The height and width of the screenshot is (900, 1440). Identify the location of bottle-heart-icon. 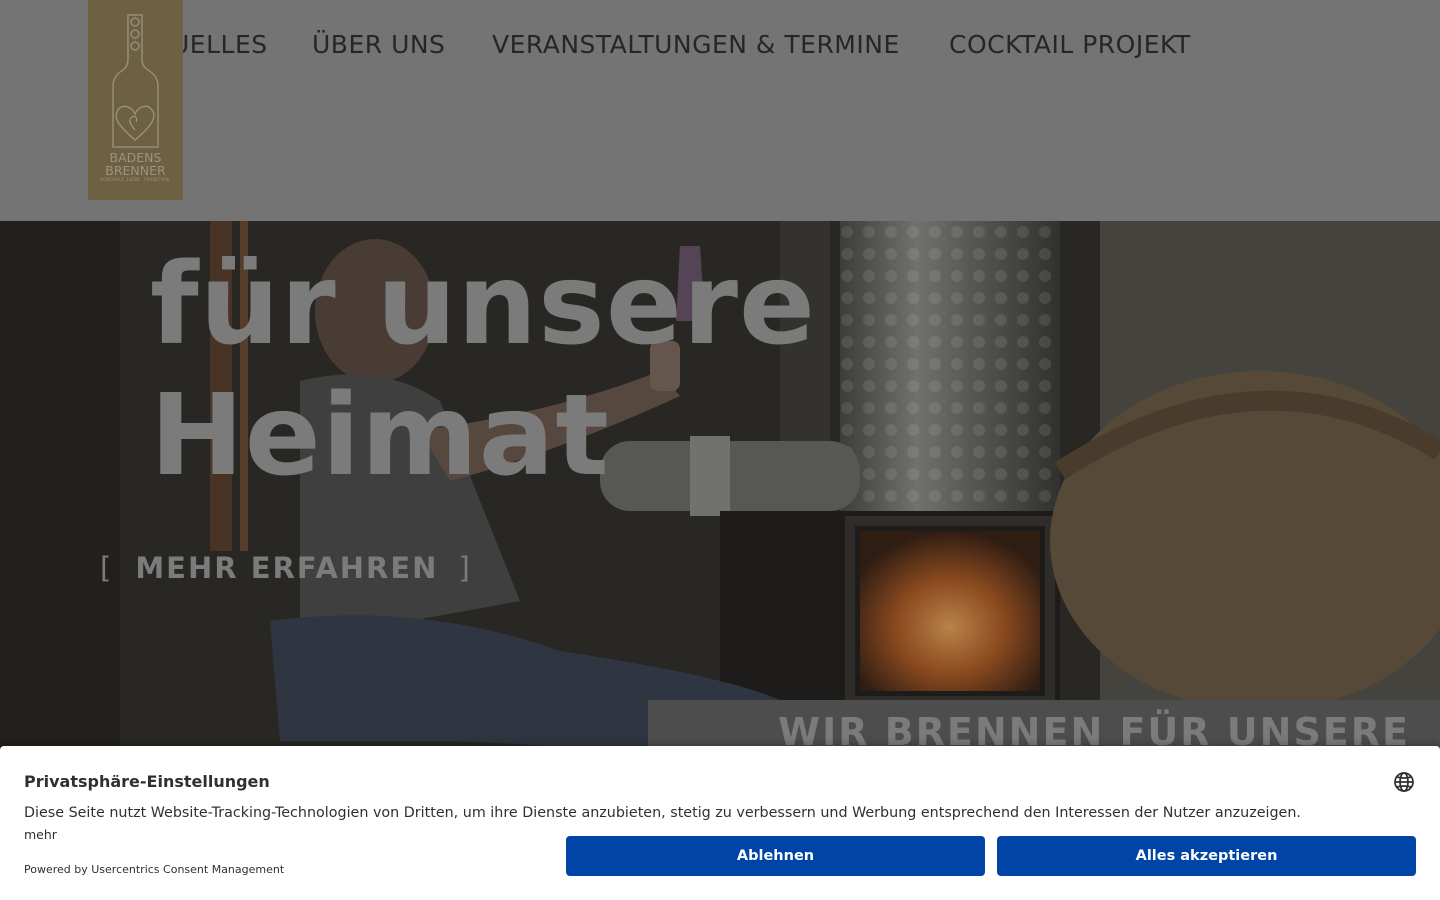
(135, 81).